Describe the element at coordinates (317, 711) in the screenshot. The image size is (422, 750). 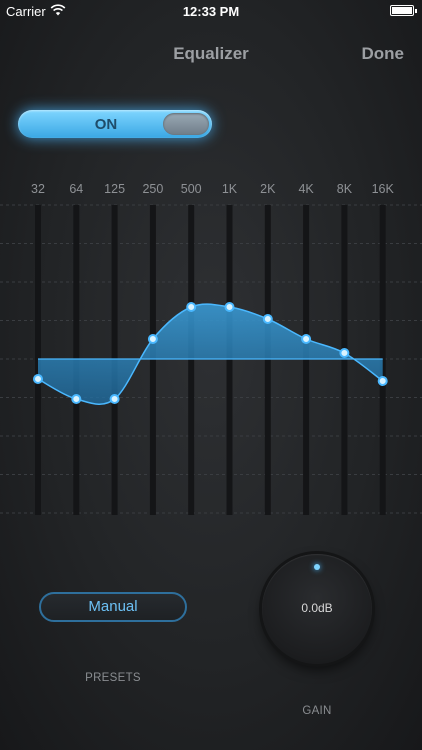
I see `gain-caption: GAIN` at that location.